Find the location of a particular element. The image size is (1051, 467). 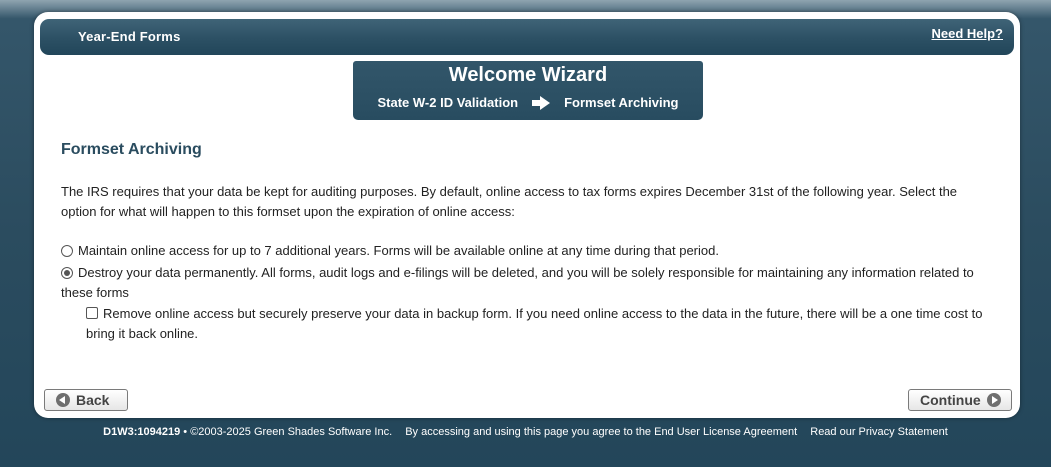

checkbox-remove-access is located at coordinates (92, 313).